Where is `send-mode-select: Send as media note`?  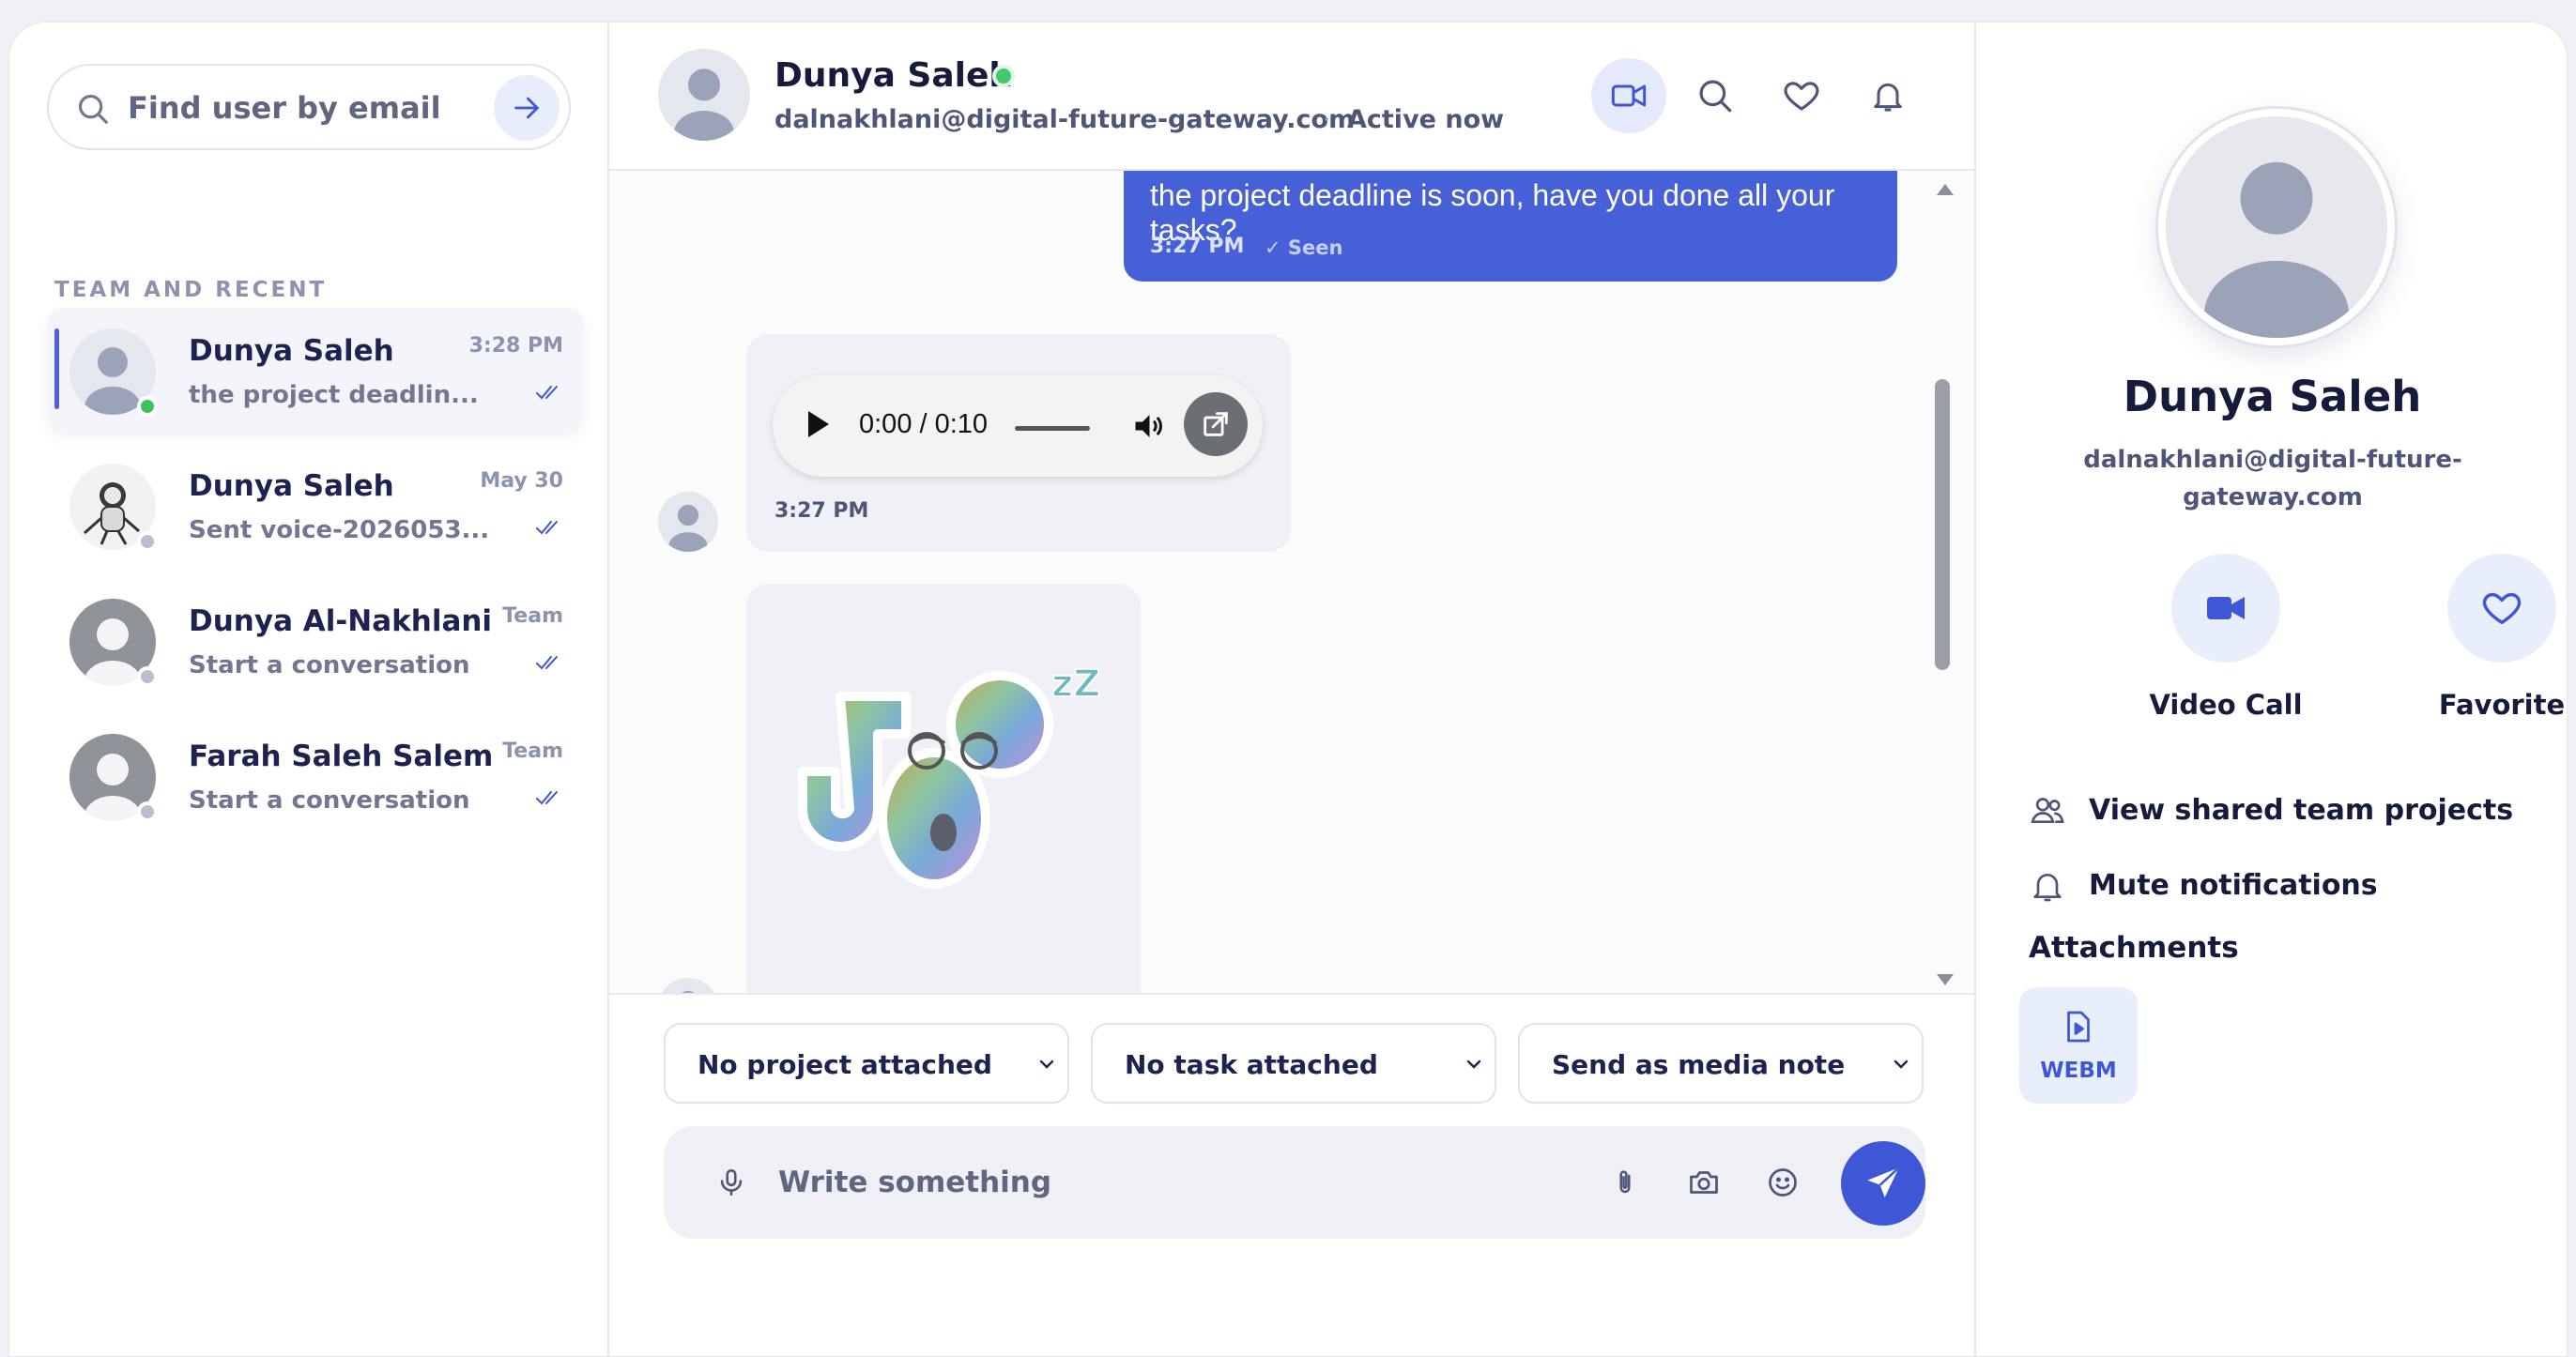 send-mode-select: Send as media note is located at coordinates (1721, 1063).